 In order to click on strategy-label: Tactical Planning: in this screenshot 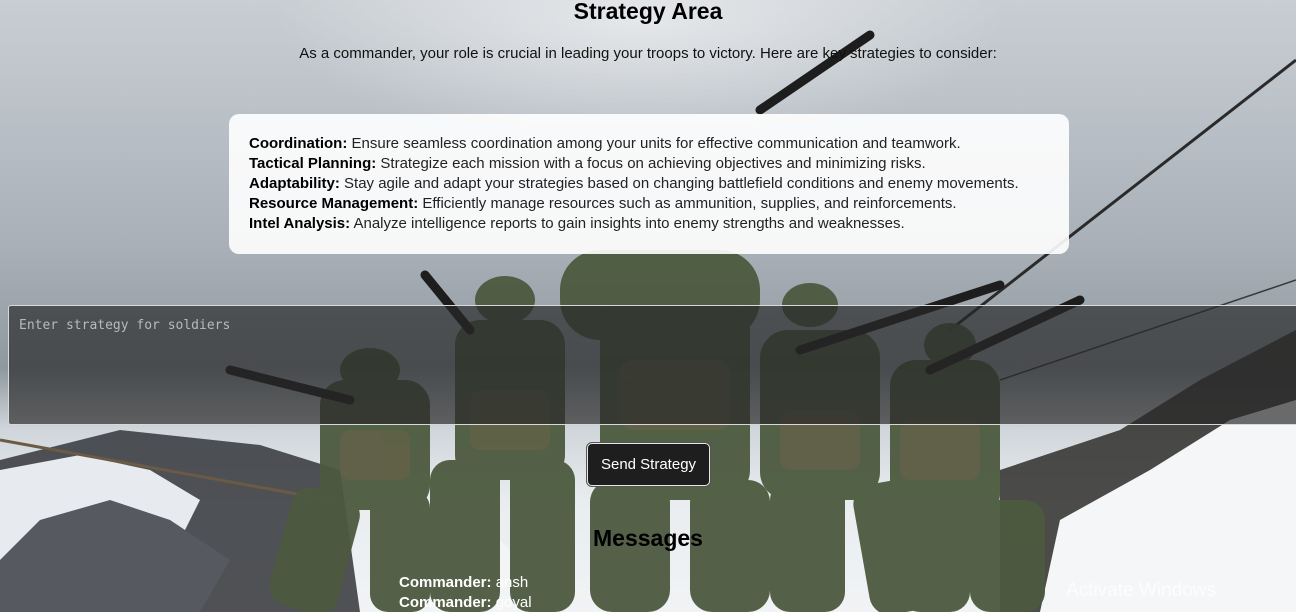, I will do `click(313, 163)`.